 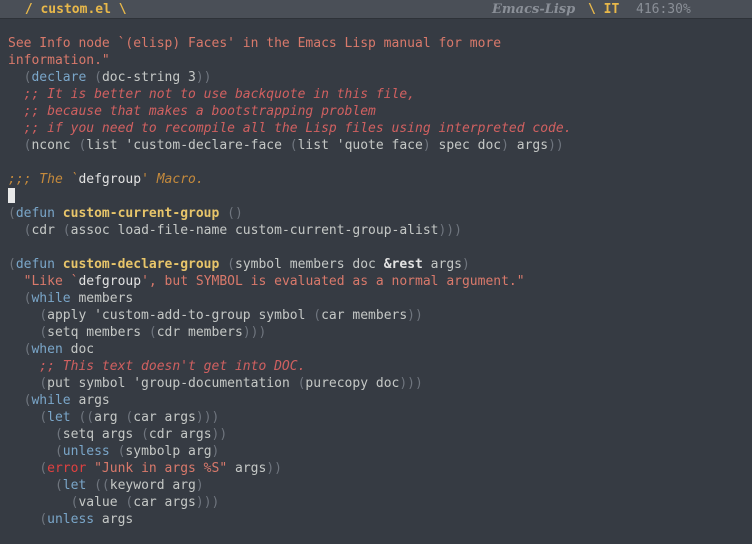 I want to click on code-line: (defun custom-current-group (), so click(x=380, y=213).